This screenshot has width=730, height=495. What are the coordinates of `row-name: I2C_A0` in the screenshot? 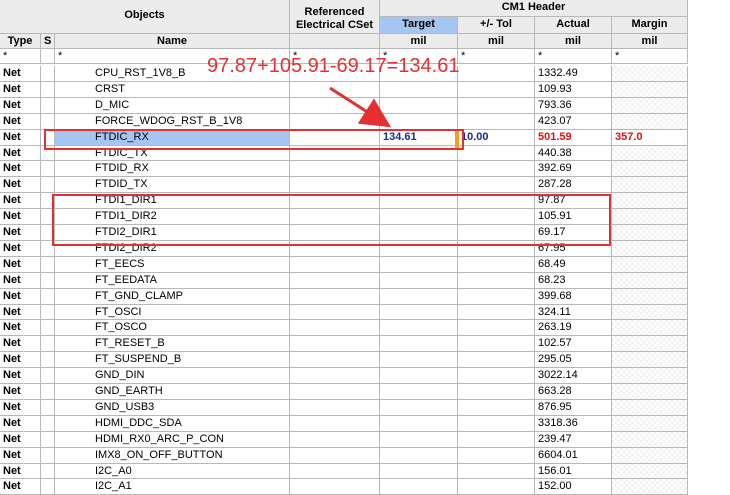 It's located at (172, 471).